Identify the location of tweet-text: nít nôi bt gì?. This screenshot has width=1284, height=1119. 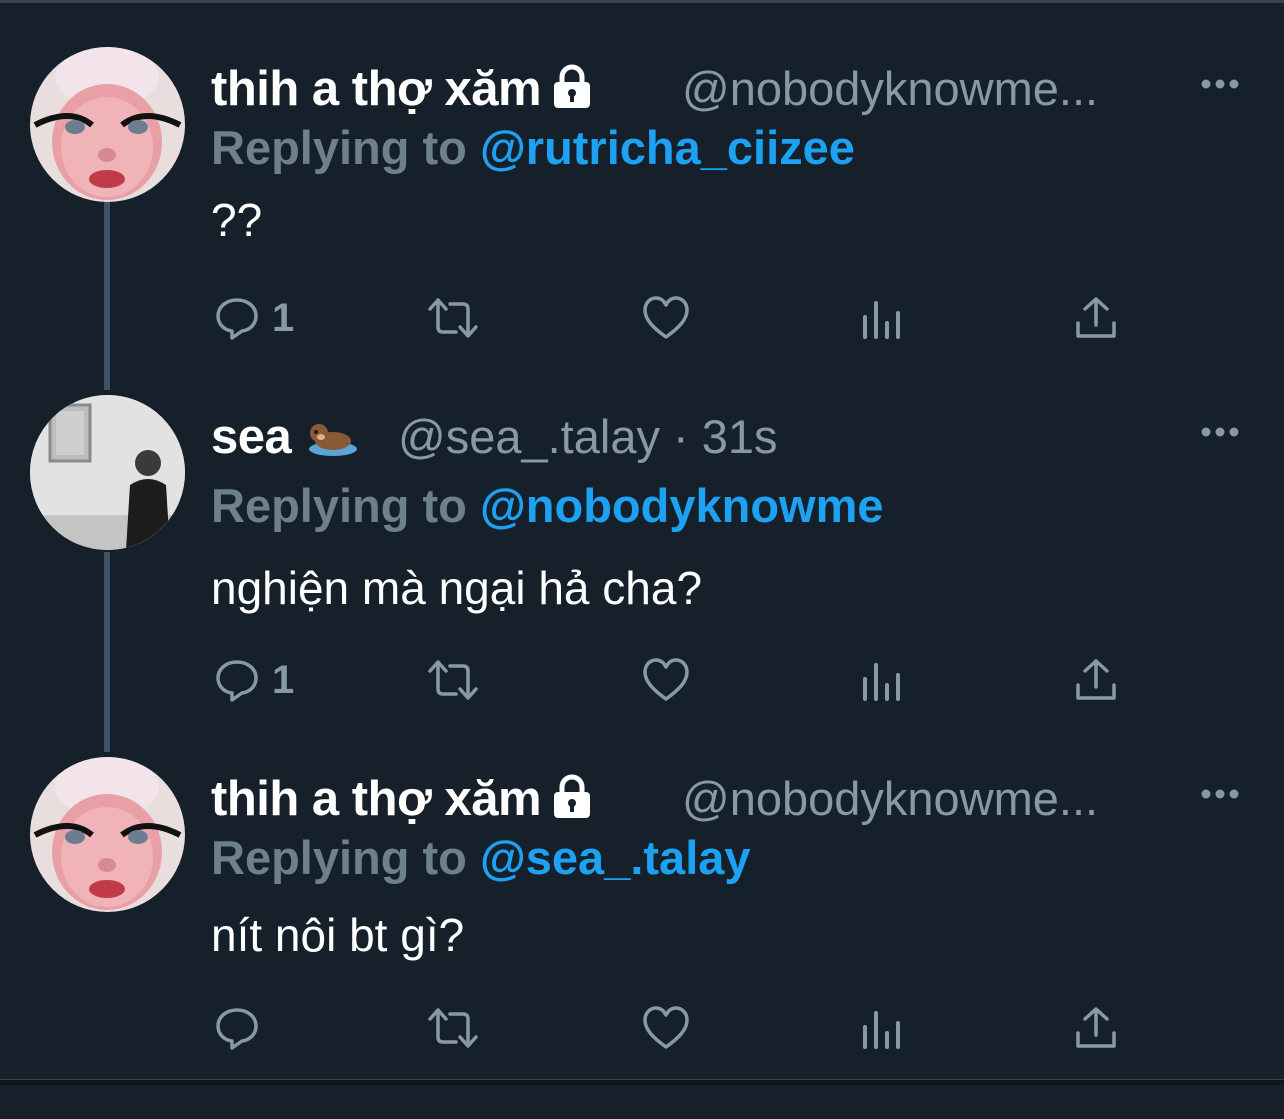
(338, 935).